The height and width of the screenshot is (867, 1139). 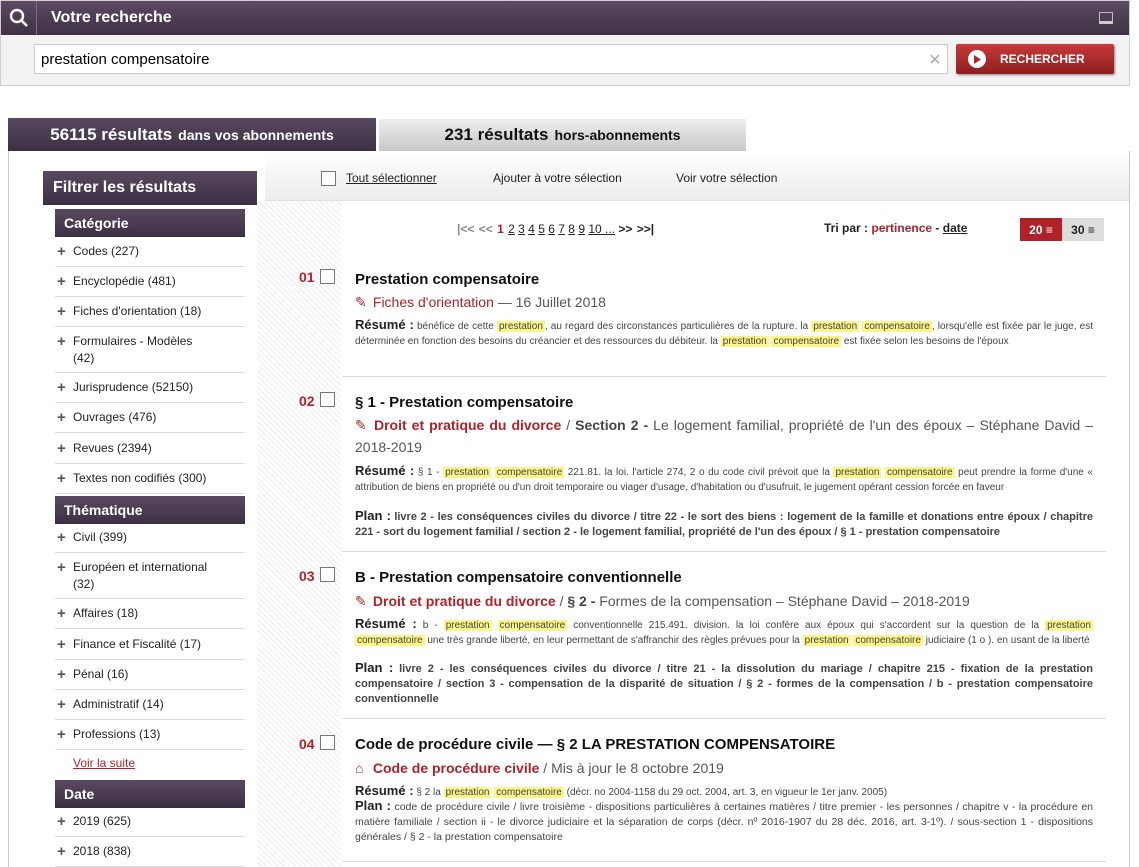 I want to click on search-button: RECHERCHER, so click(x=1035, y=59).